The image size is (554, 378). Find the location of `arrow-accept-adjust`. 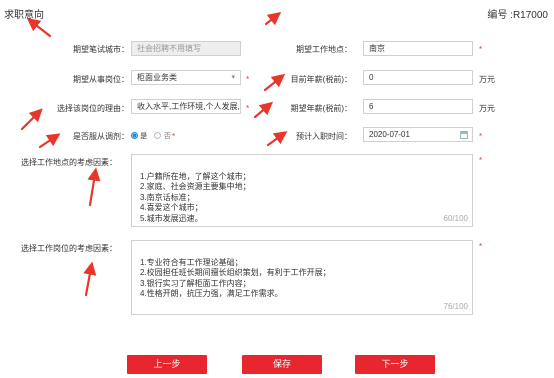

arrow-accept-adjust is located at coordinates (49, 141).